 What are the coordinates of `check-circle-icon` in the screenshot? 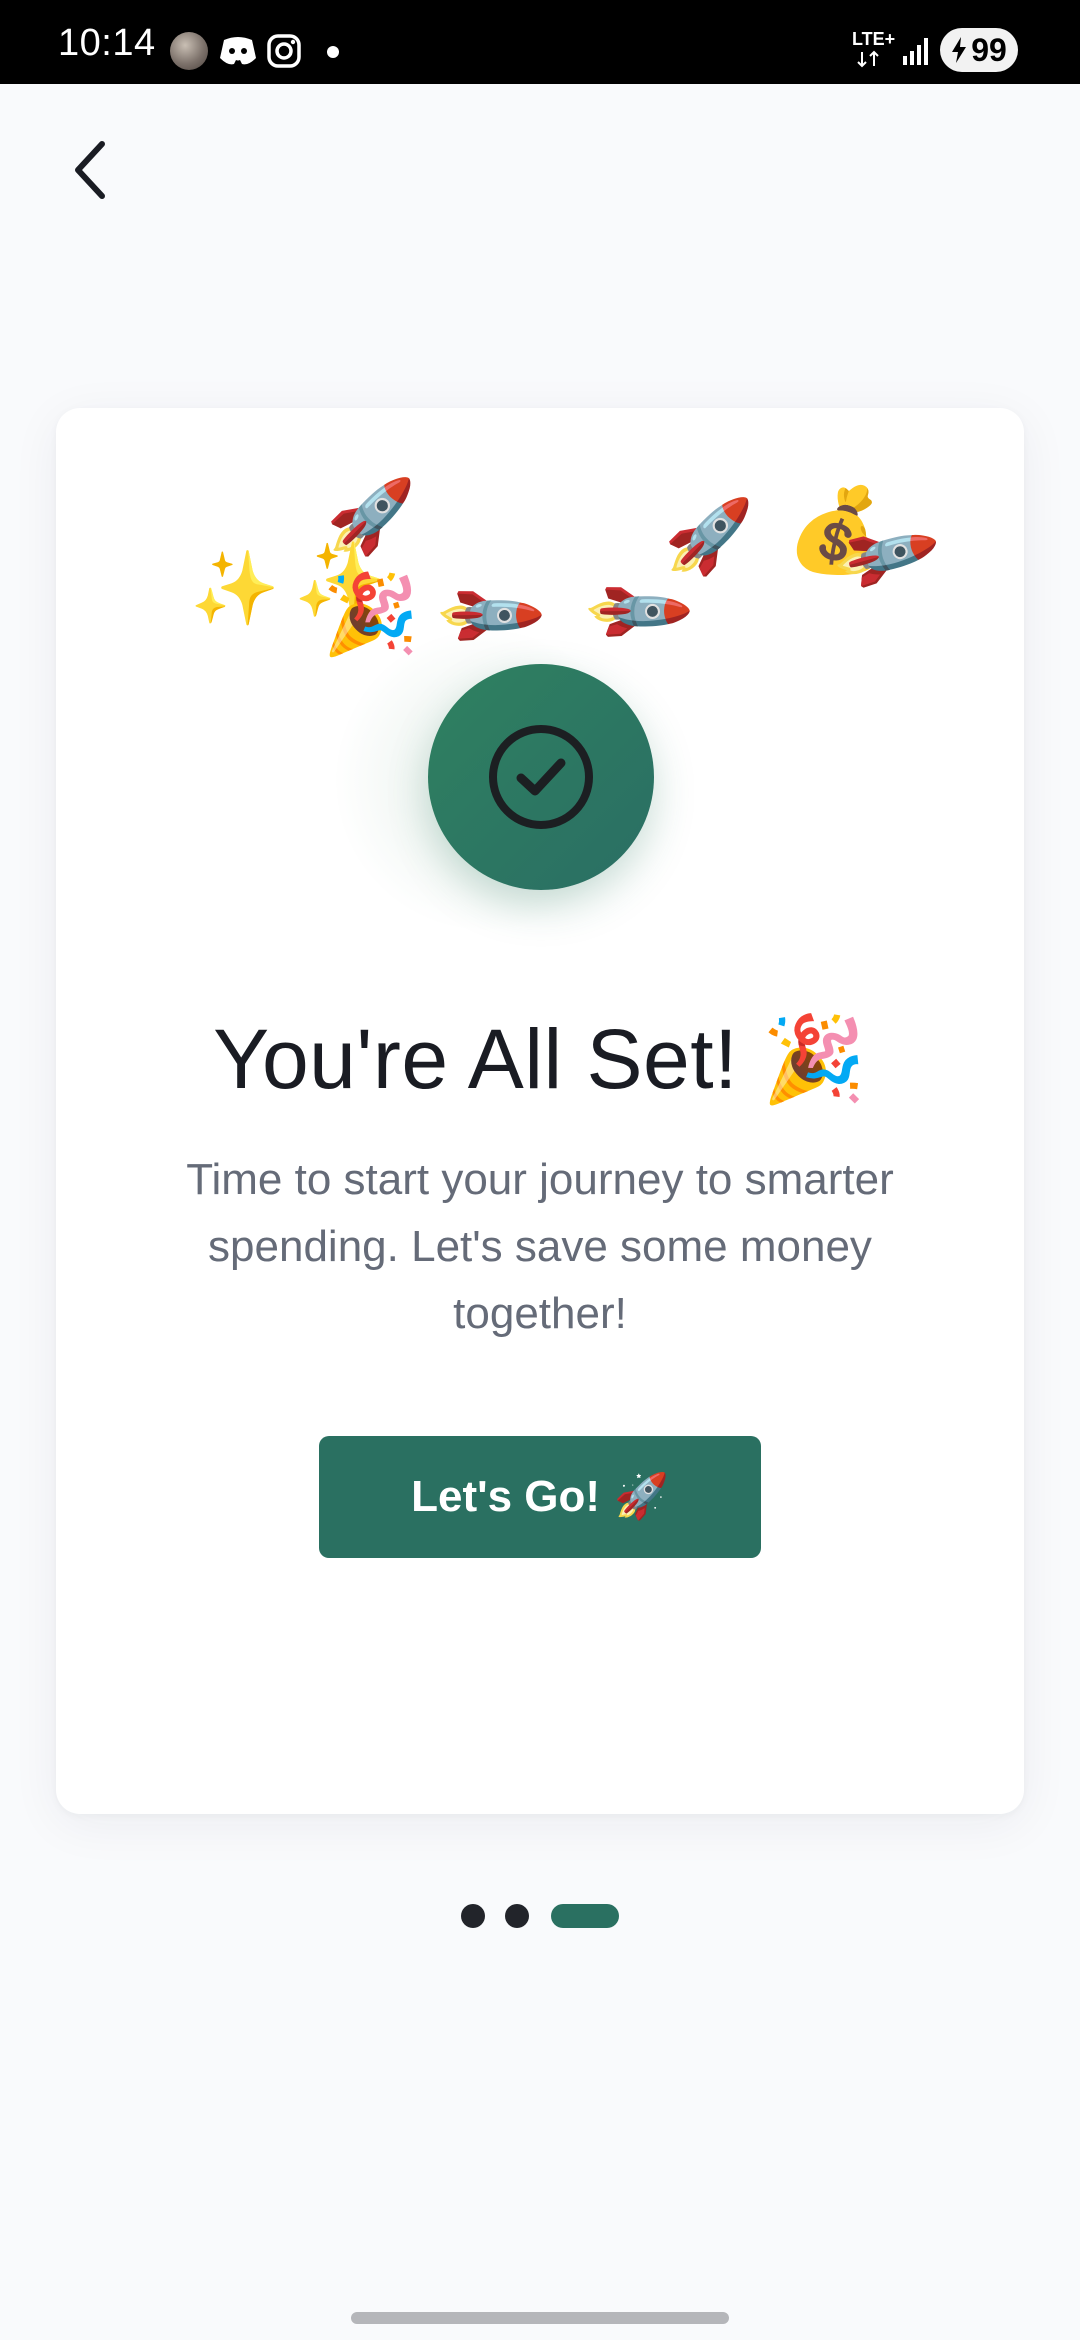 It's located at (541, 777).